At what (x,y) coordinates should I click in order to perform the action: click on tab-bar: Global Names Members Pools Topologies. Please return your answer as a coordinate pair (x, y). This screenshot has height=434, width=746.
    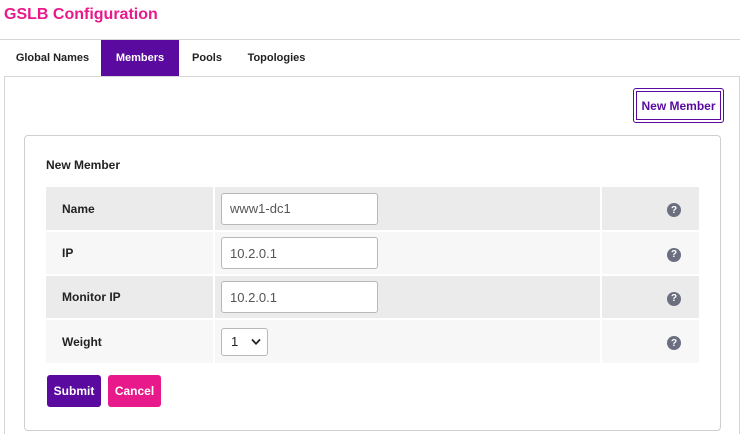
    Looking at the image, I should click on (161, 58).